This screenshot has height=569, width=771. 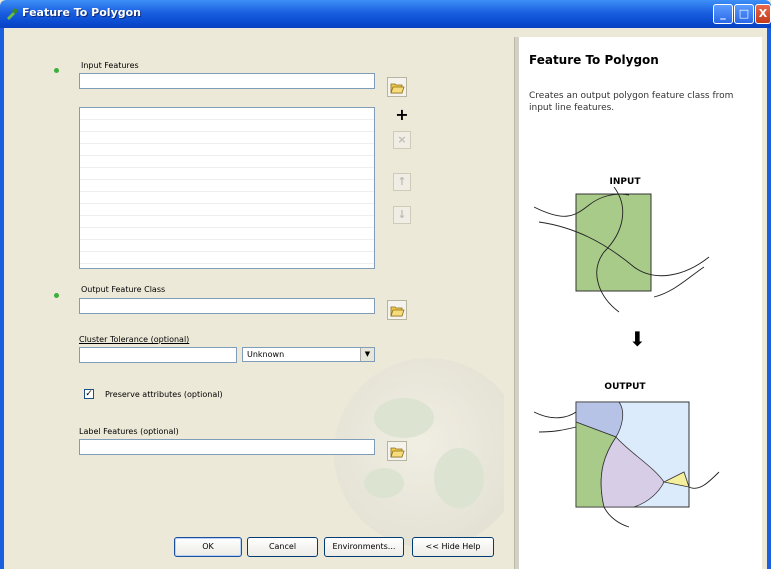 I want to click on hide-help-button: << Hide Help, so click(x=453, y=547).